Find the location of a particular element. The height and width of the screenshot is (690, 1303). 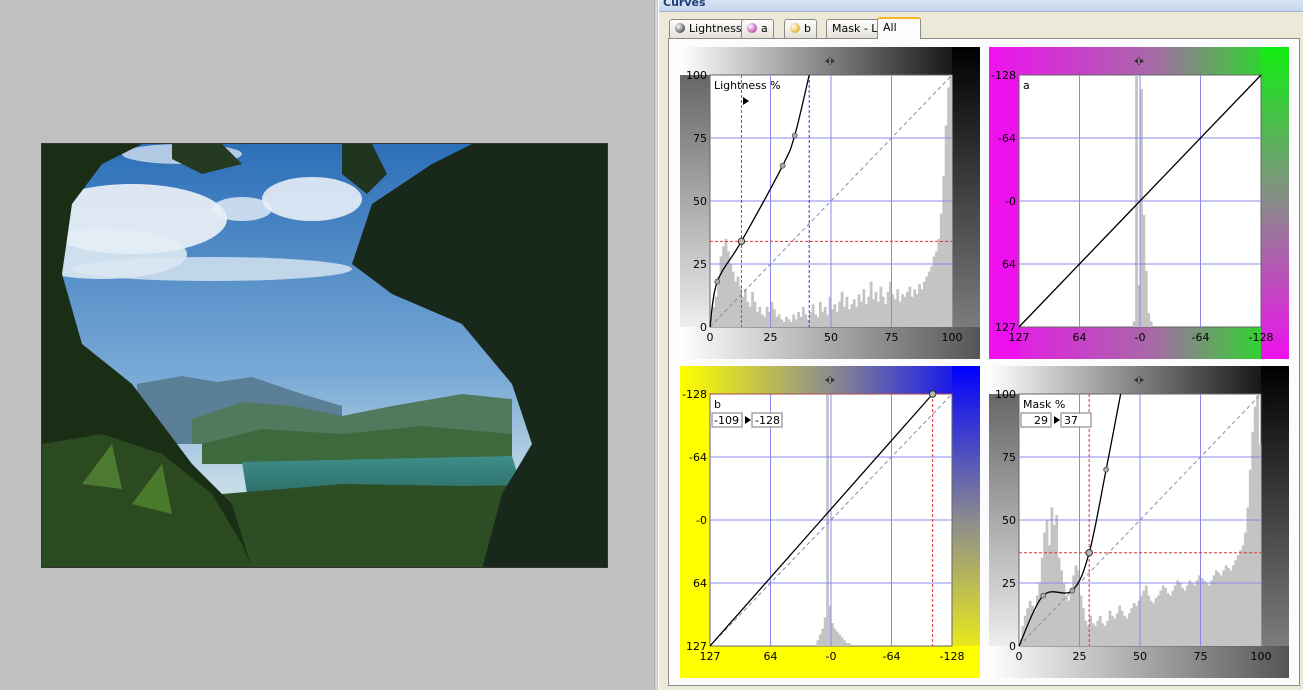

y-tick-label: 100 is located at coordinates (1005, 394).